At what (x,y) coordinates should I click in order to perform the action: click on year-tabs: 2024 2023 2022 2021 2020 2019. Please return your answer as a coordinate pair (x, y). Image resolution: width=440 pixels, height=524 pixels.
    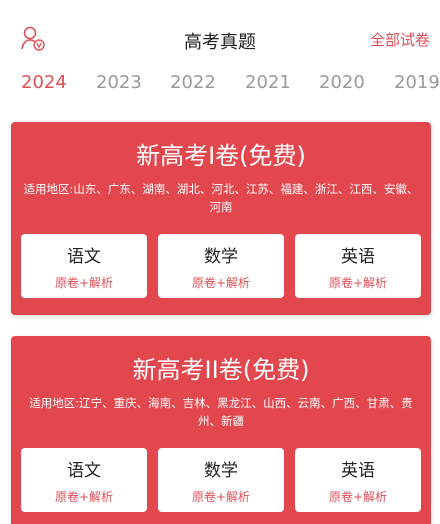
    Looking at the image, I should click on (220, 87).